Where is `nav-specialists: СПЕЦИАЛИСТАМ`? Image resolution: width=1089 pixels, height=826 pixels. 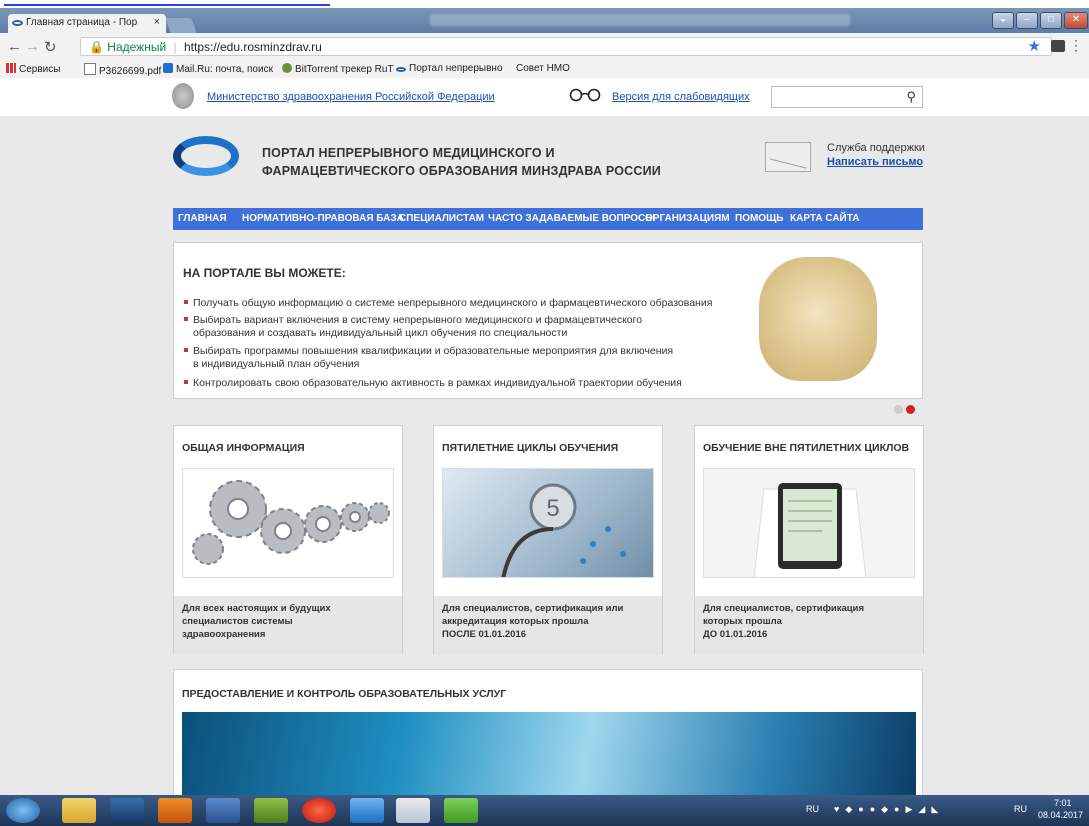
nav-specialists: СПЕЦИАЛИСТАМ is located at coordinates (441, 218).